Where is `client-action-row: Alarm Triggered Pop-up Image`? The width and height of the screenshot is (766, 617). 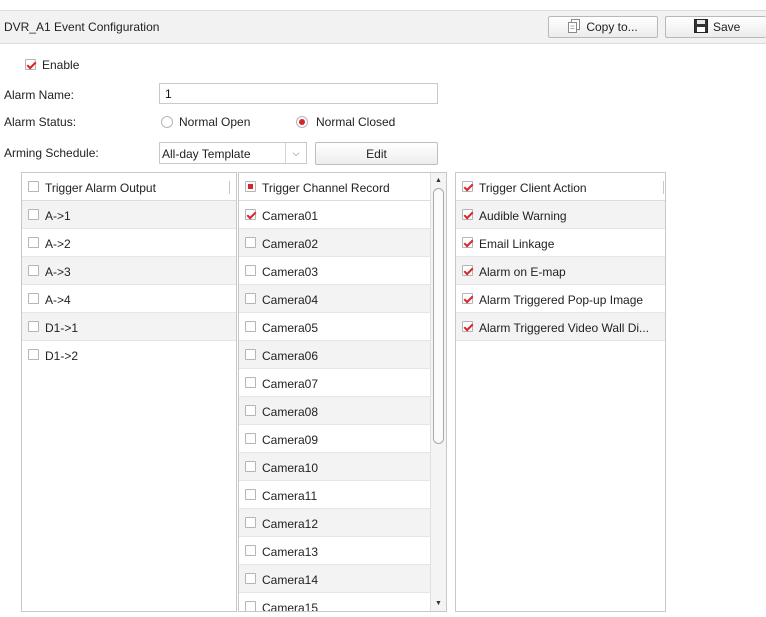 client-action-row: Alarm Triggered Pop-up Image is located at coordinates (560, 299).